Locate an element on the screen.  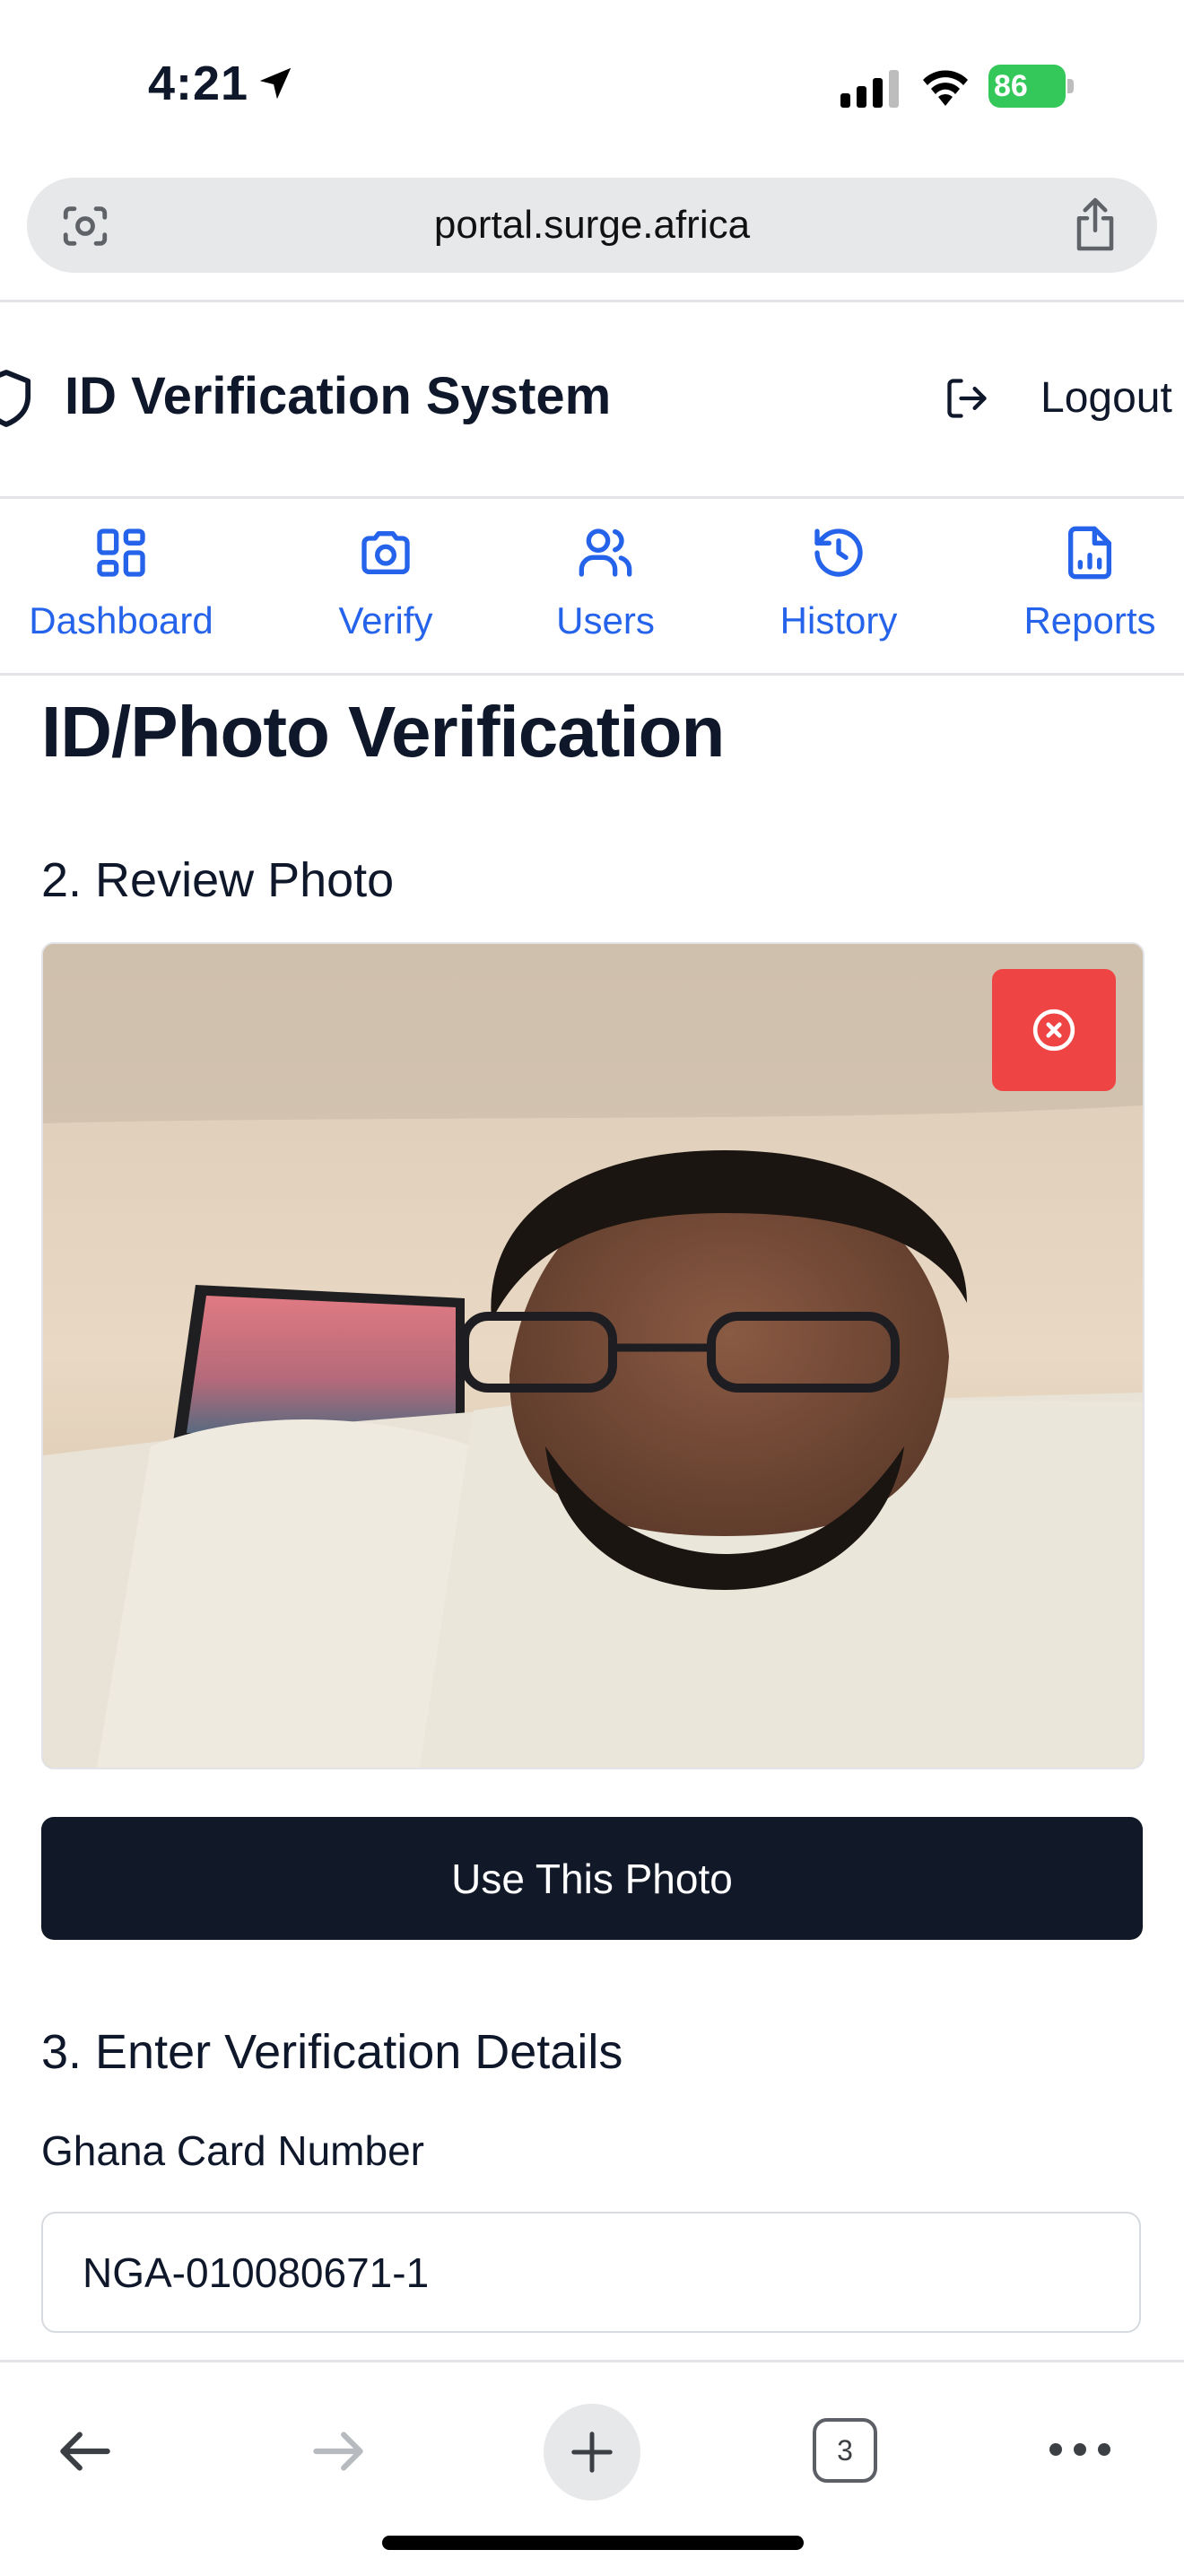
plus-icon is located at coordinates (592, 2453).